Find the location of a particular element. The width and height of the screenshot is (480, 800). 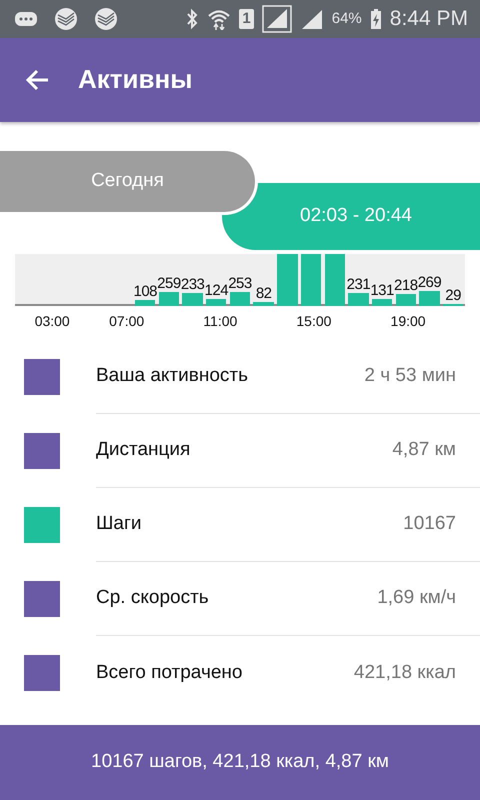

stat-label: Всего потрачено is located at coordinates (170, 672).